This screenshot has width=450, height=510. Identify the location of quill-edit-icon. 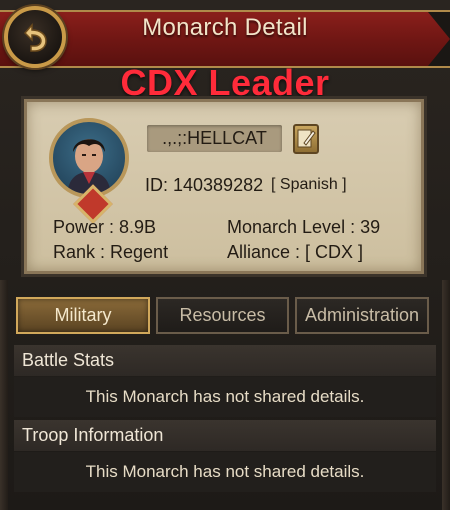
(306, 138).